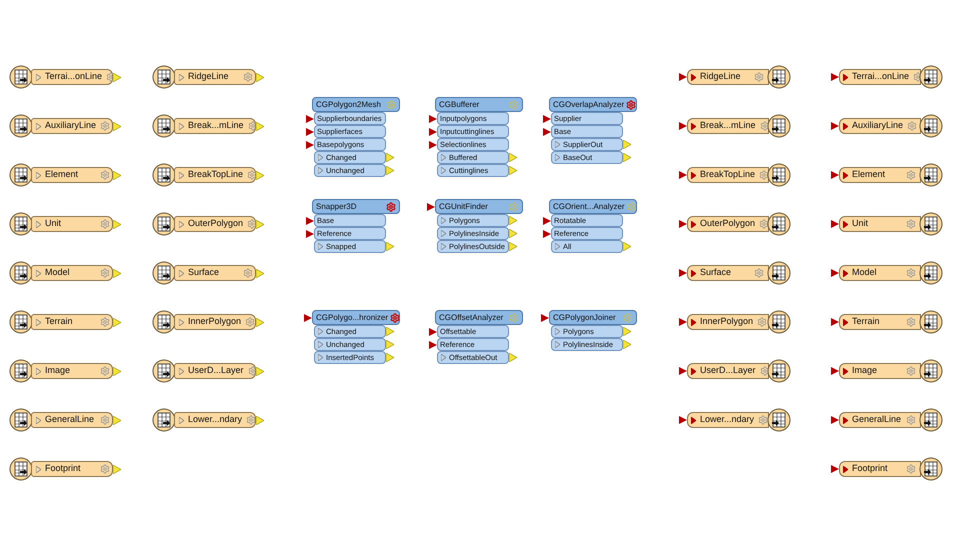  I want to click on writer-feature-type: Element, so click(880, 175).